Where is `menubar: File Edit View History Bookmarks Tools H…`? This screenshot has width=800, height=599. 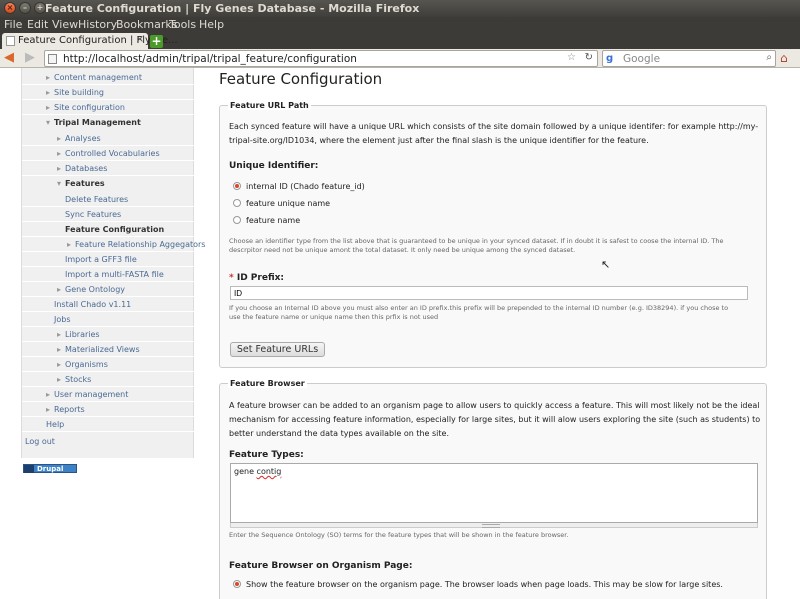
menubar: File Edit View History Bookmarks Tools H… is located at coordinates (400, 25).